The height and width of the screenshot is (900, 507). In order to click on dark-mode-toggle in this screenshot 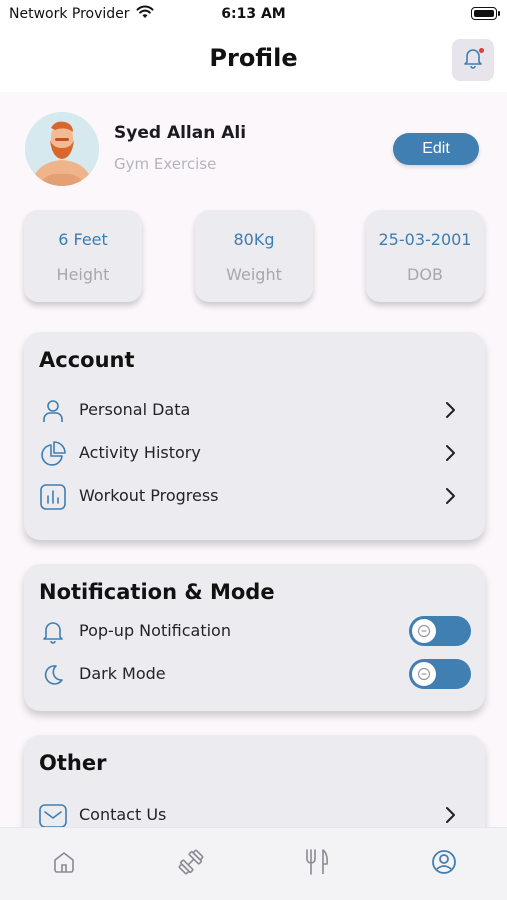, I will do `click(440, 674)`.